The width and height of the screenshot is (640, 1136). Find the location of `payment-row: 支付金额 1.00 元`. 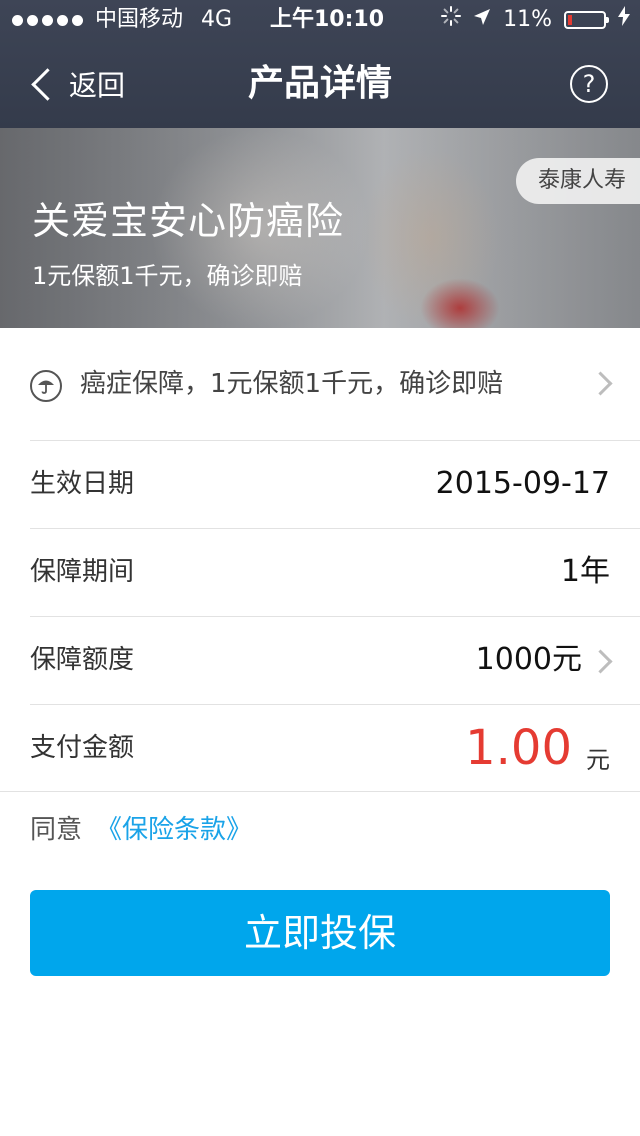

payment-row: 支付金额 1.00 元 is located at coordinates (320, 748).